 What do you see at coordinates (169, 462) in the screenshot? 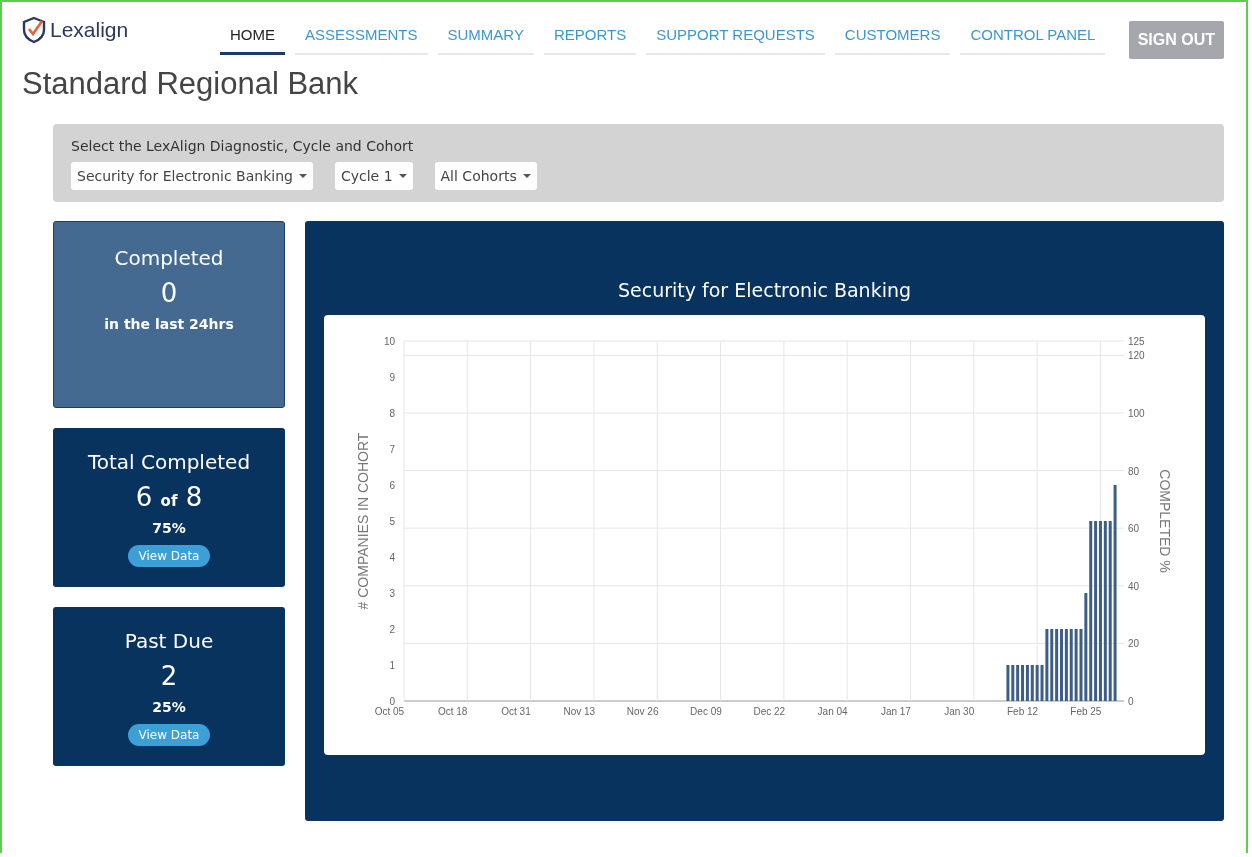
I see `card-title: Total Completed` at bounding box center [169, 462].